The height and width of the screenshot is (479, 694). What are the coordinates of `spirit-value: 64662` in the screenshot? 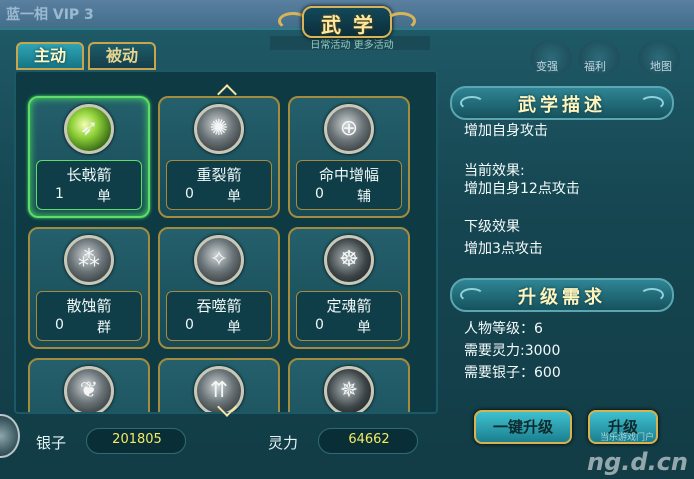 It's located at (369, 439).